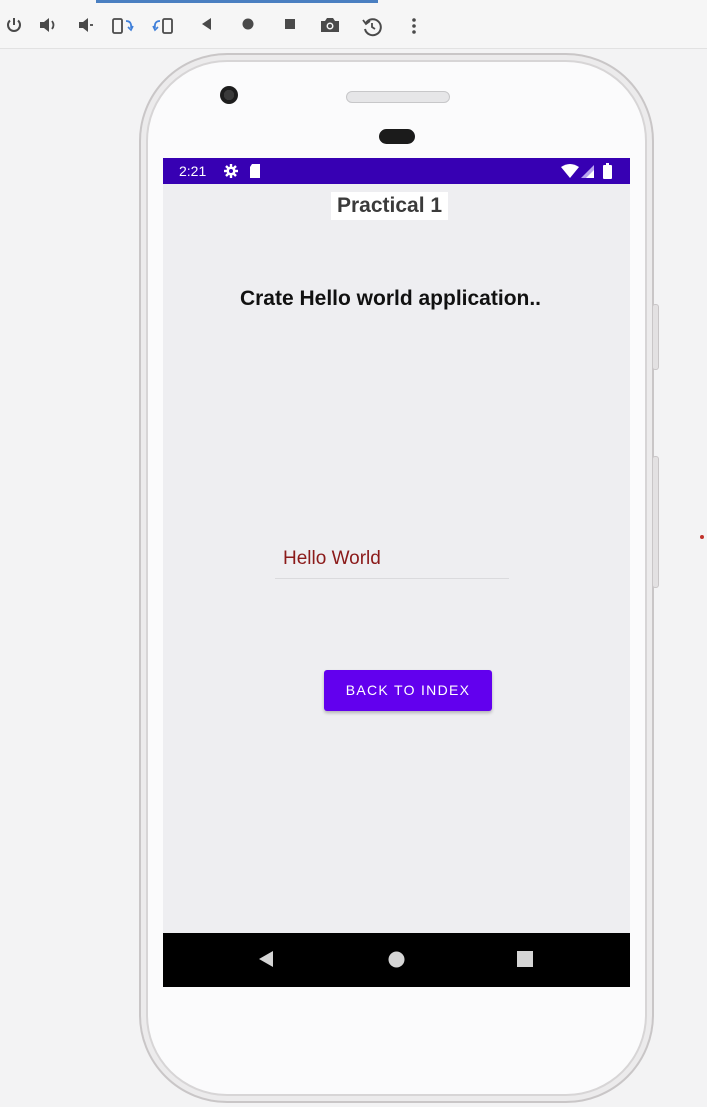 The width and height of the screenshot is (707, 1107). What do you see at coordinates (397, 136) in the screenshot?
I see `proximity-sensor` at bounding box center [397, 136].